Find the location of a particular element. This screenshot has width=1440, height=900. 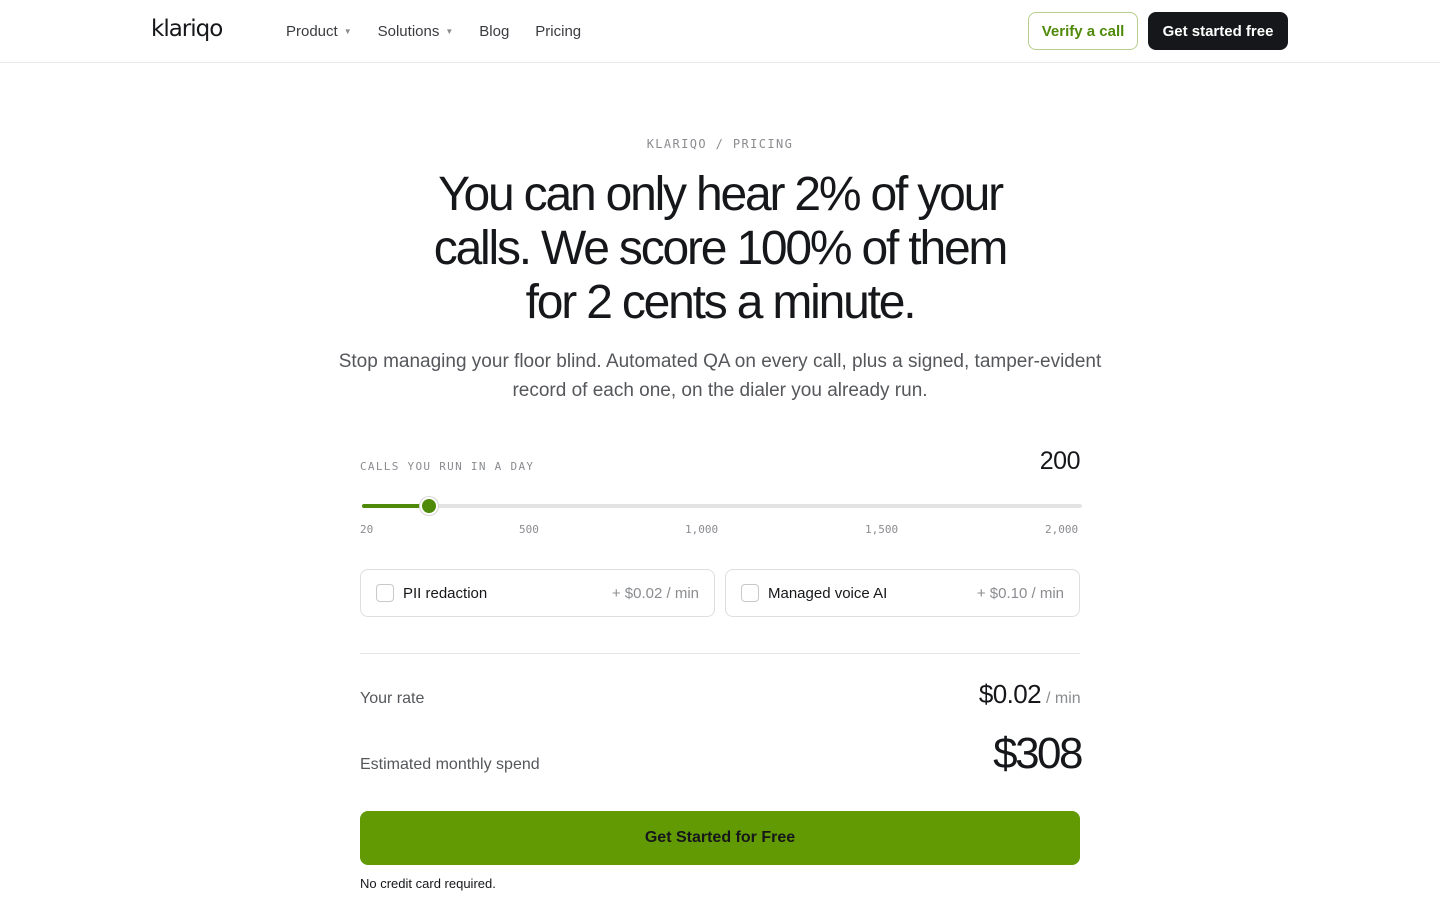

nav-blog: Blog is located at coordinates (494, 31).